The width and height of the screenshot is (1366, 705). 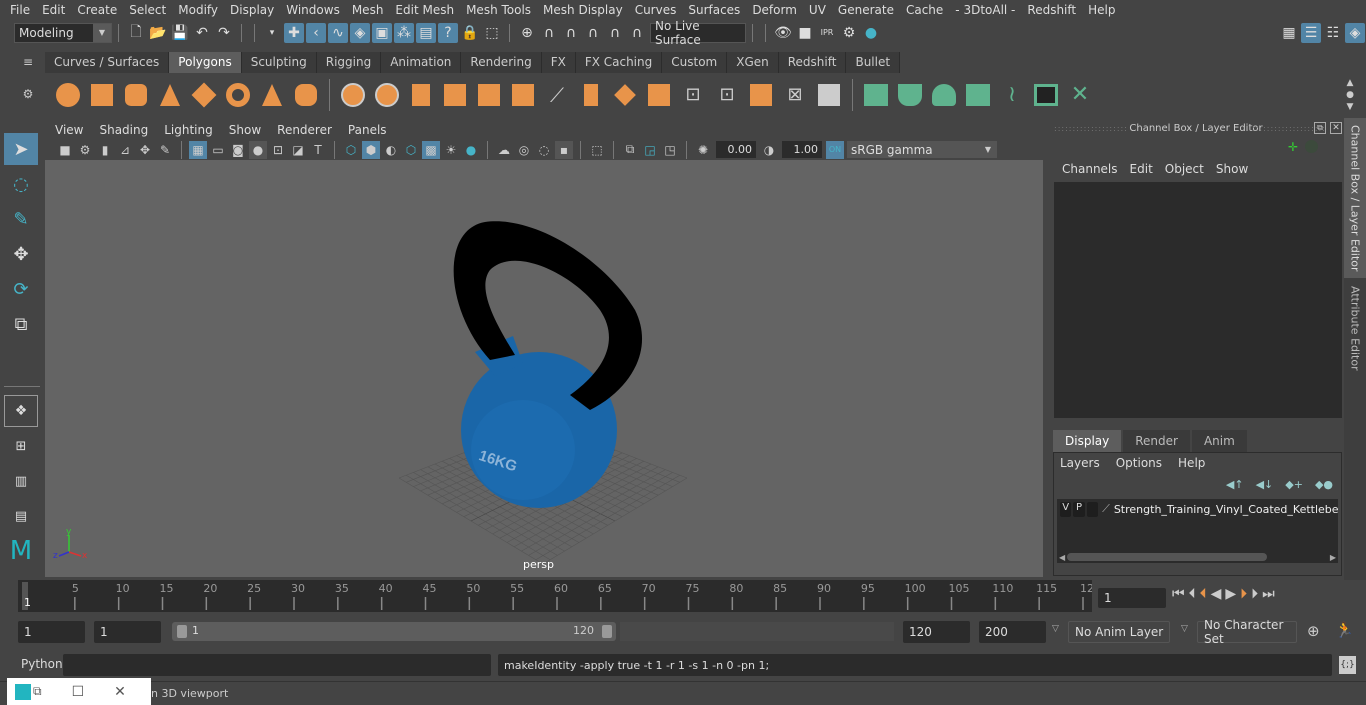 I want to click on attribute-editor-toggle-icon: ☰, so click(x=1311, y=32).